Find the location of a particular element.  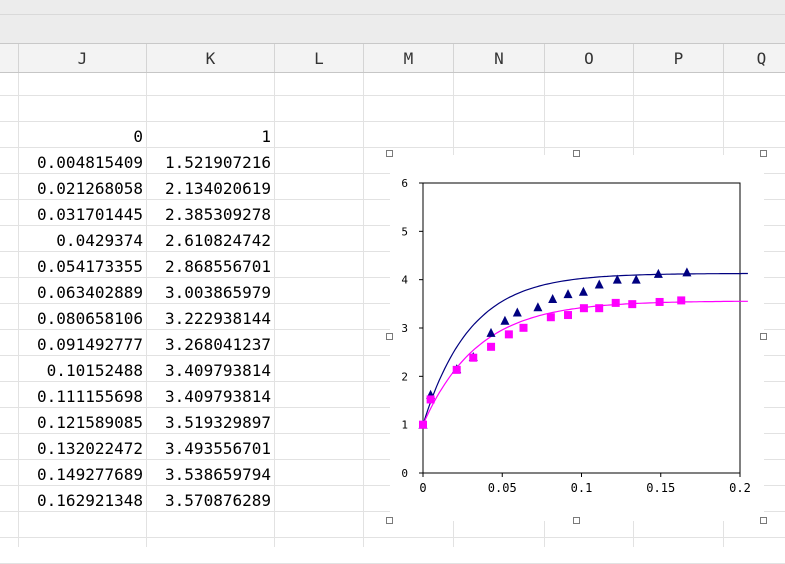

cell-k-row-6: 3.003865979 is located at coordinates (209, 293).